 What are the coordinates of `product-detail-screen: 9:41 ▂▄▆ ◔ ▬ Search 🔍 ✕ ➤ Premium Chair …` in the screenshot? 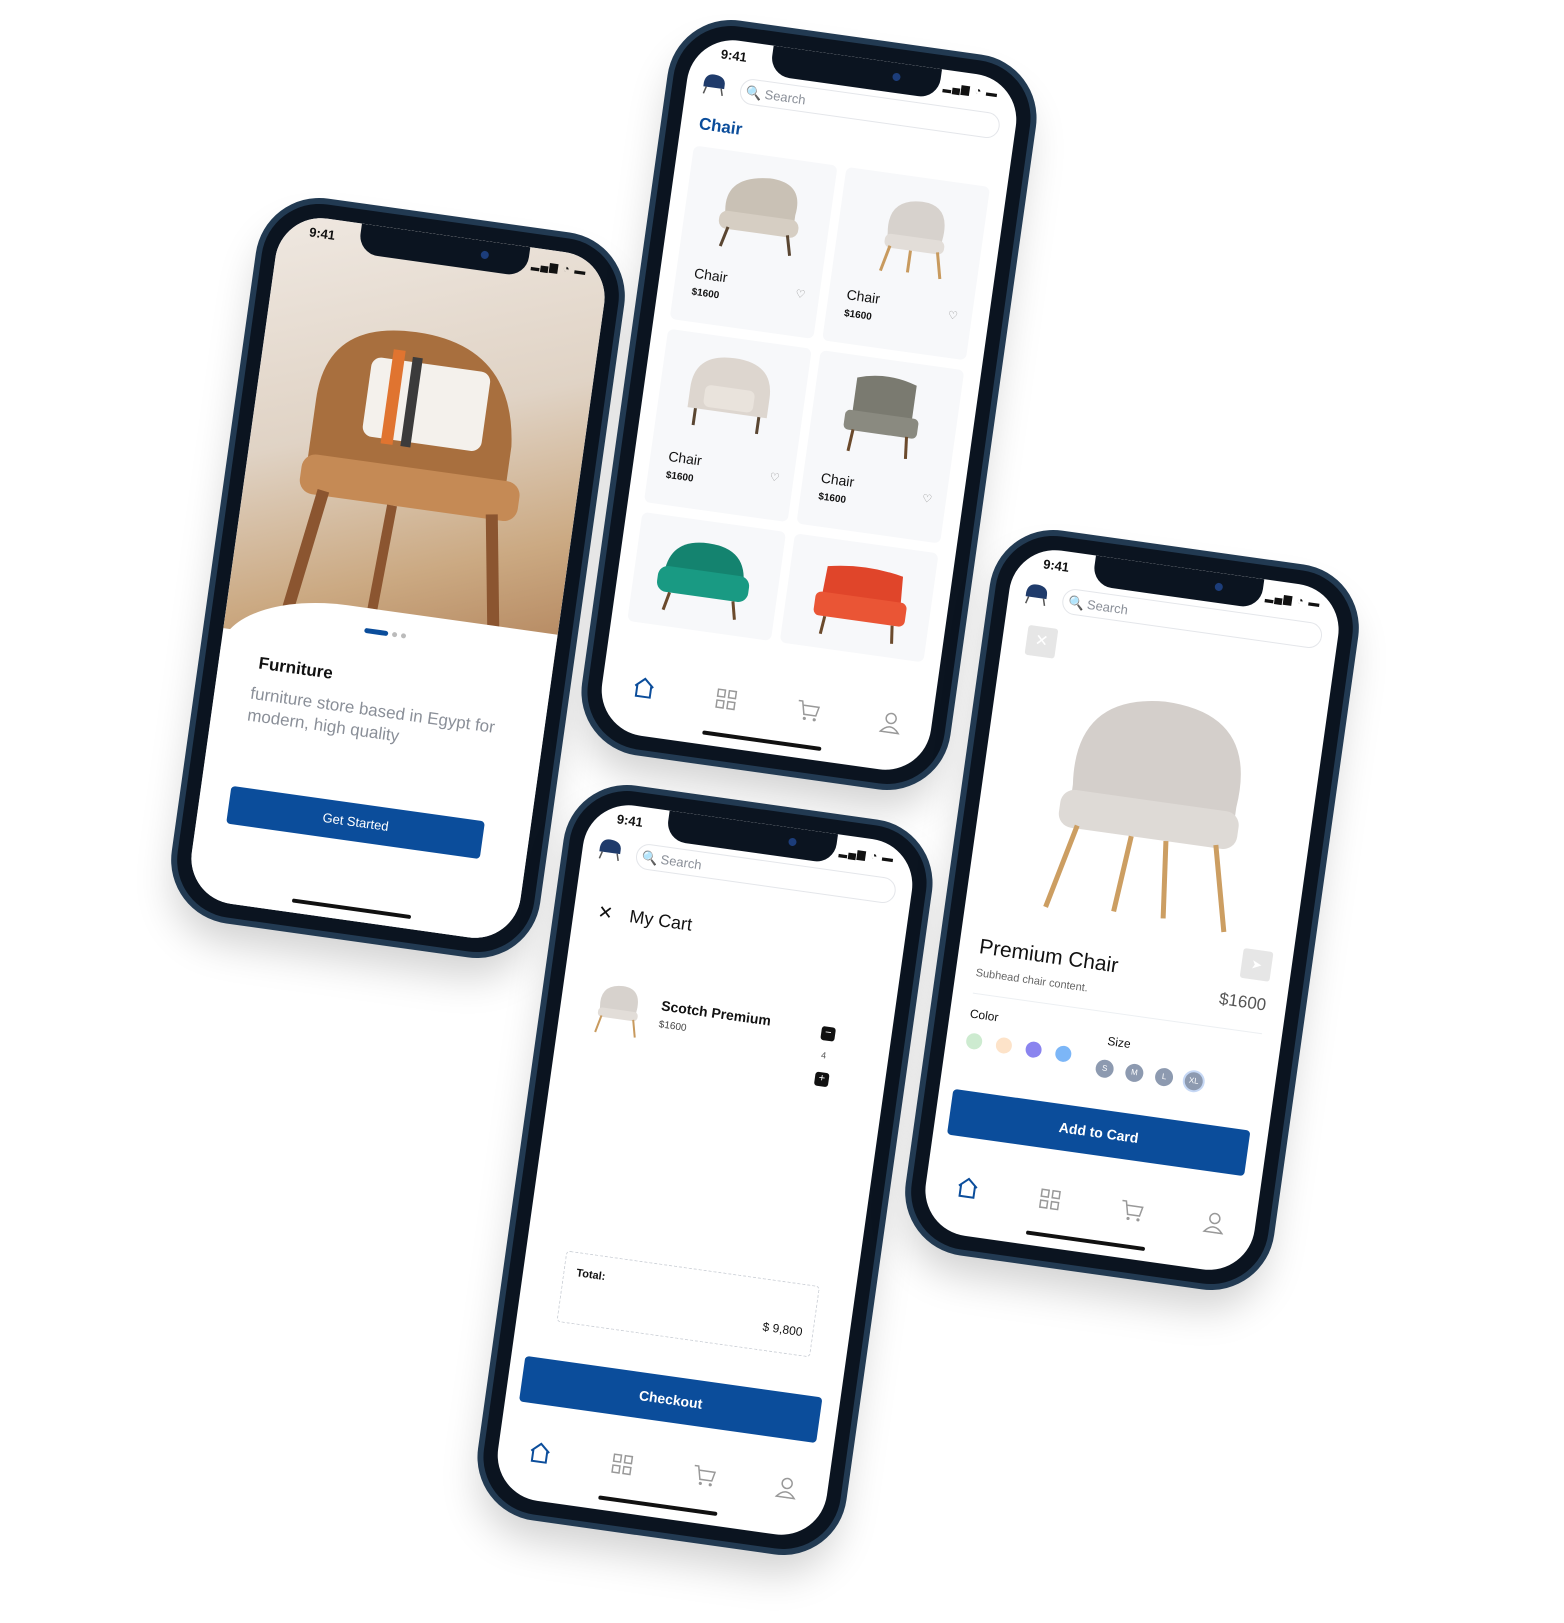 It's located at (1132, 910).